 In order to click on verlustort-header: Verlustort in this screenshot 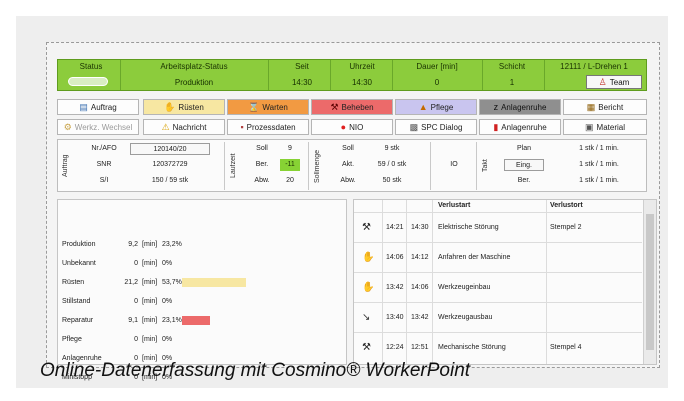, I will do `click(566, 205)`.